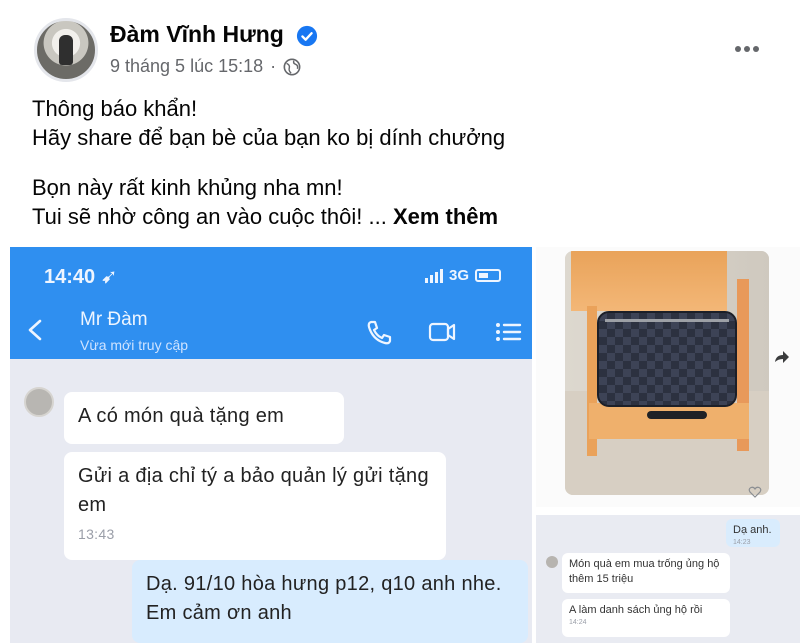  I want to click on chat-message-text: A làm danh sách ủng hộ rồi, so click(636, 610).